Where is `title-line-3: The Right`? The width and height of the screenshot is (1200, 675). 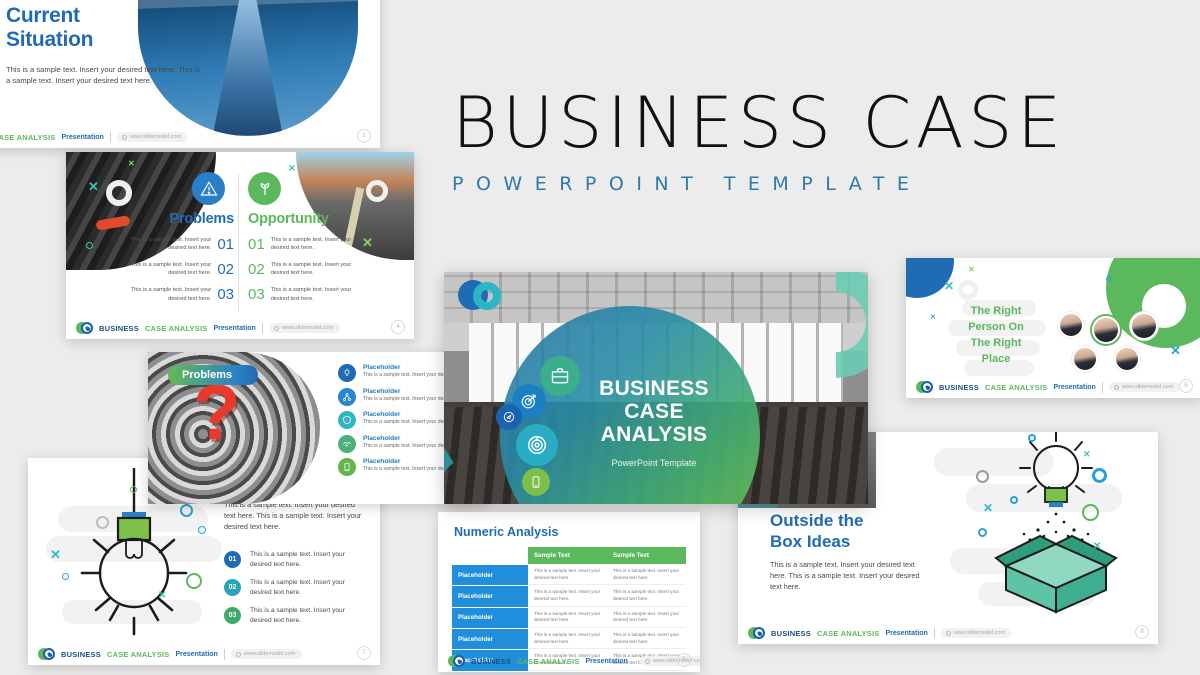 title-line-3: The Right is located at coordinates (996, 342).